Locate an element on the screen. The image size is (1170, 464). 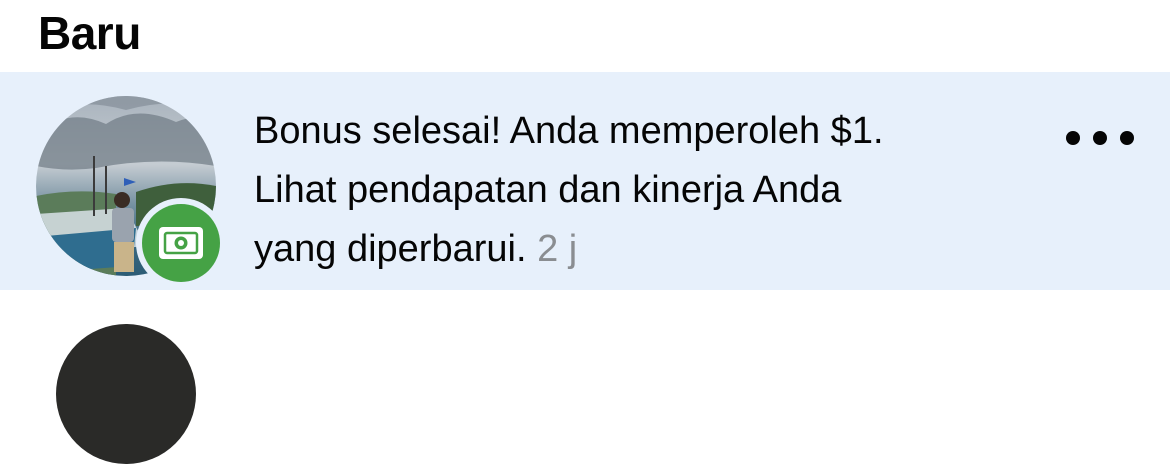
more-options-icon is located at coordinates (1100, 138).